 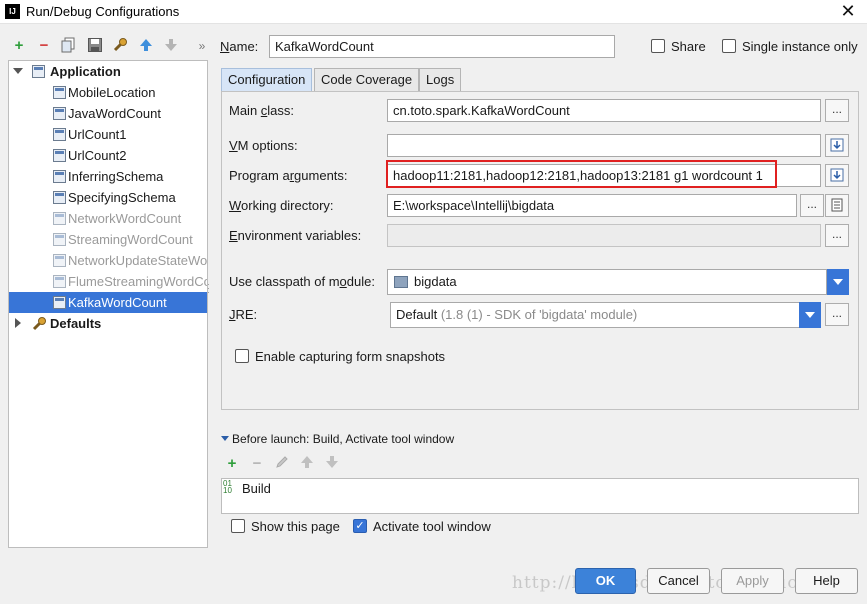 What do you see at coordinates (307, 464) in the screenshot?
I see `before-launch-up-icon` at bounding box center [307, 464].